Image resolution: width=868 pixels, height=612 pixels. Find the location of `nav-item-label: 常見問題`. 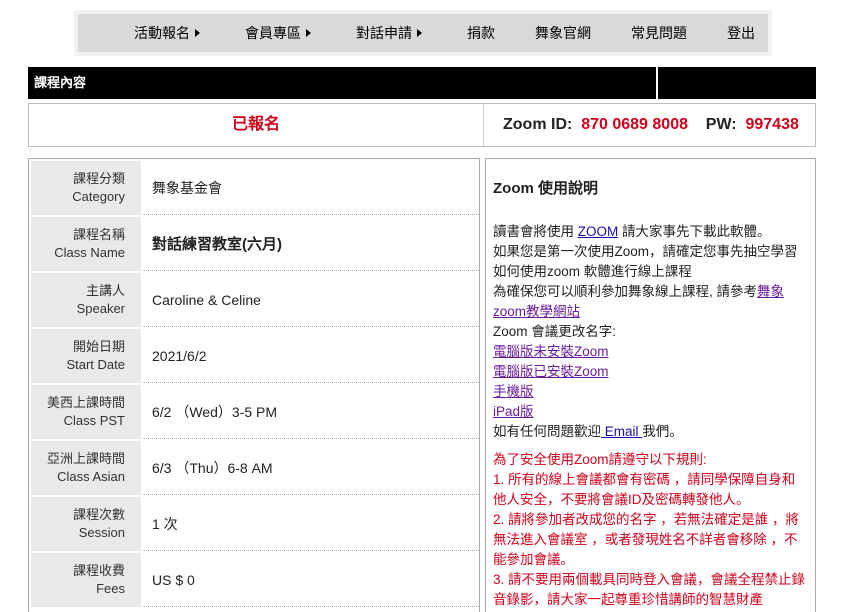

nav-item-label: 常見問題 is located at coordinates (659, 33).